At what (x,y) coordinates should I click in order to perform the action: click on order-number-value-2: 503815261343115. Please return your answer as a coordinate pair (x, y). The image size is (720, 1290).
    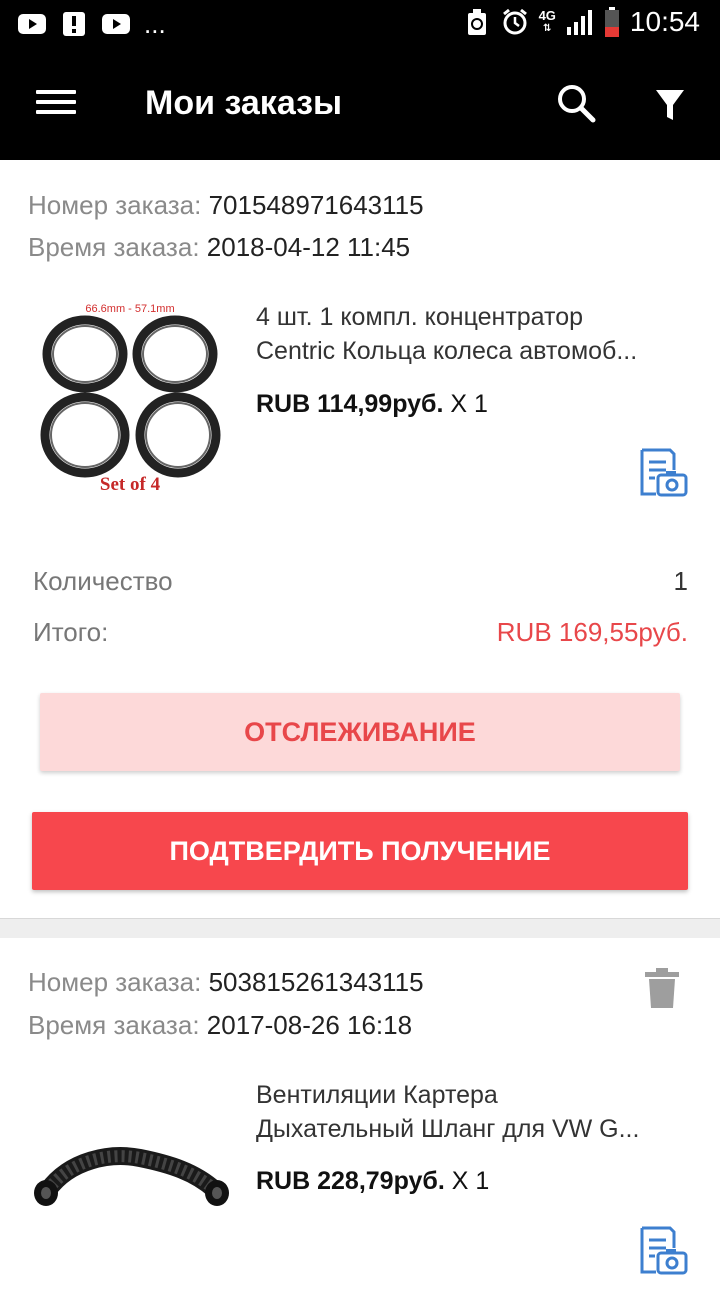
    Looking at the image, I should click on (316, 982).